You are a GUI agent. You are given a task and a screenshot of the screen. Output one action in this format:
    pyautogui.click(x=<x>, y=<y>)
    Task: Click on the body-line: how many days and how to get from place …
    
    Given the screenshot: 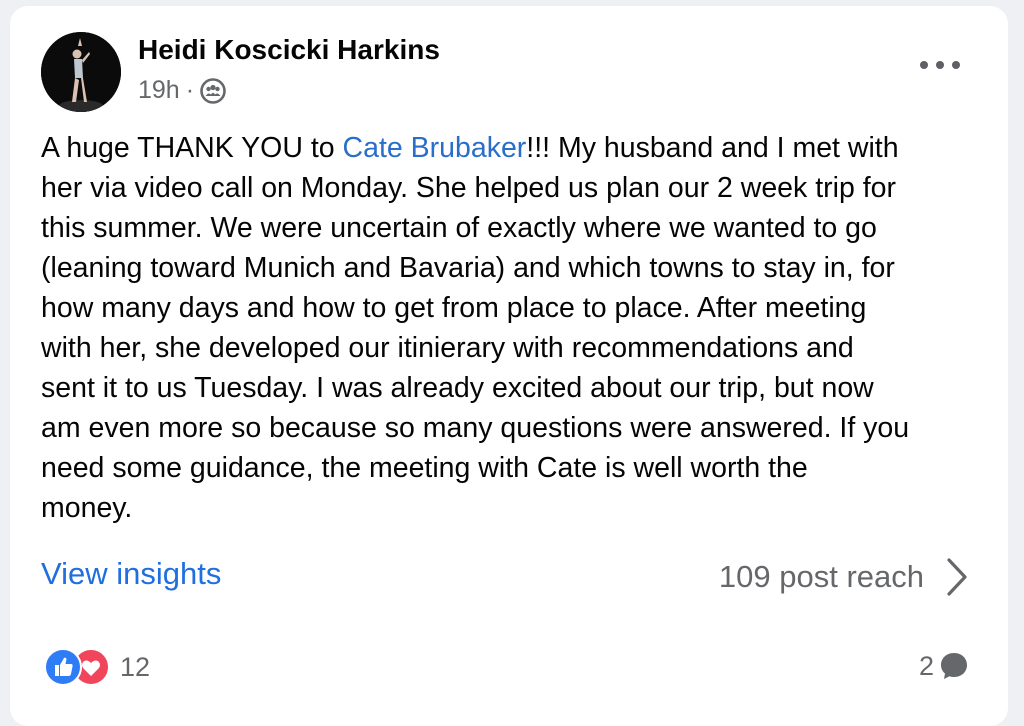 What is the action you would take?
    pyautogui.click(x=454, y=308)
    